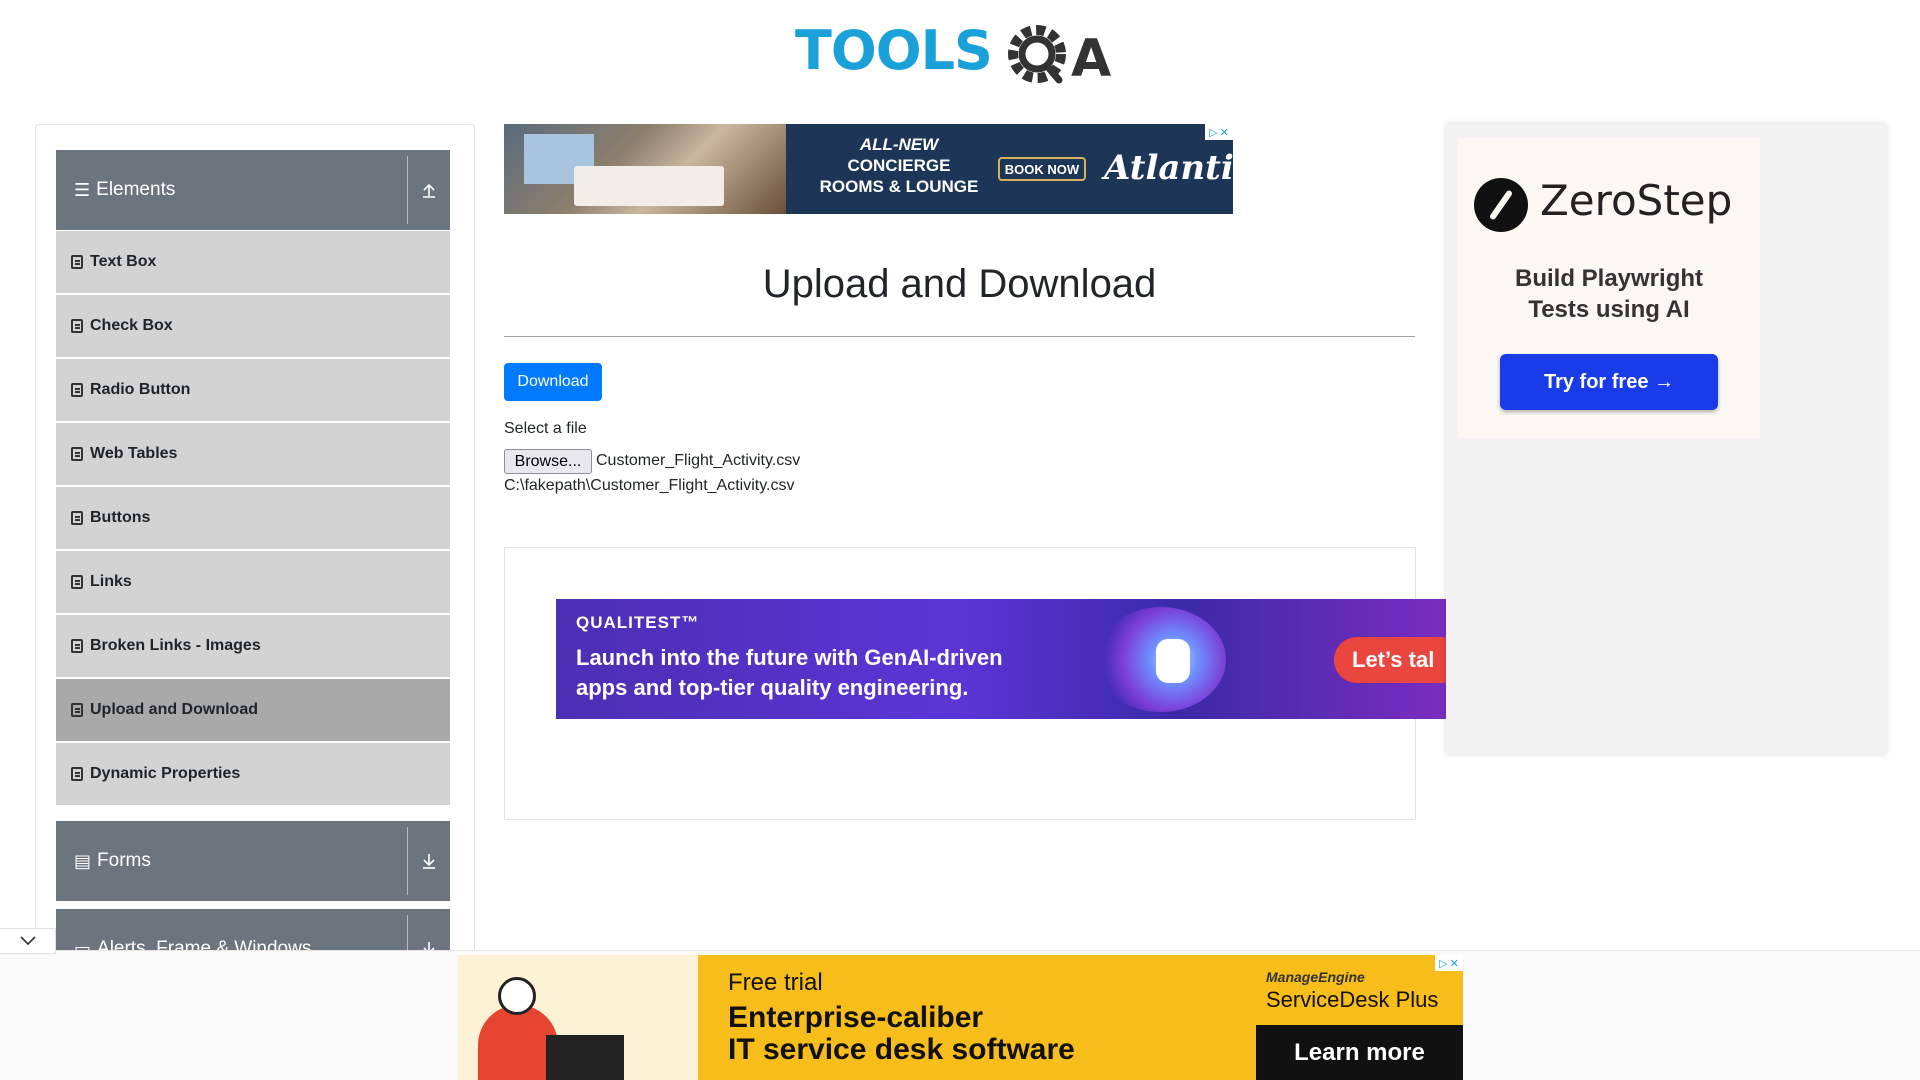  Describe the element at coordinates (1315, 977) in the screenshot. I see `ad-vendor: ManageEngine` at that location.